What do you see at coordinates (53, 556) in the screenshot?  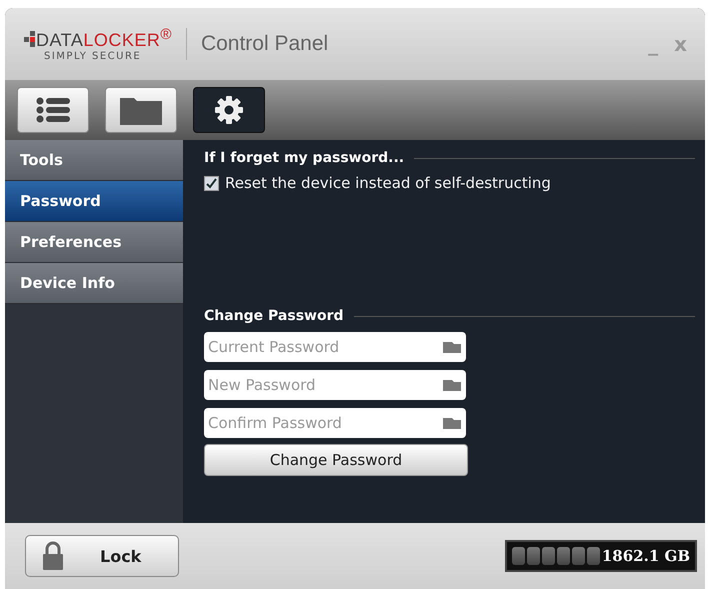 I see `padlock-icon` at bounding box center [53, 556].